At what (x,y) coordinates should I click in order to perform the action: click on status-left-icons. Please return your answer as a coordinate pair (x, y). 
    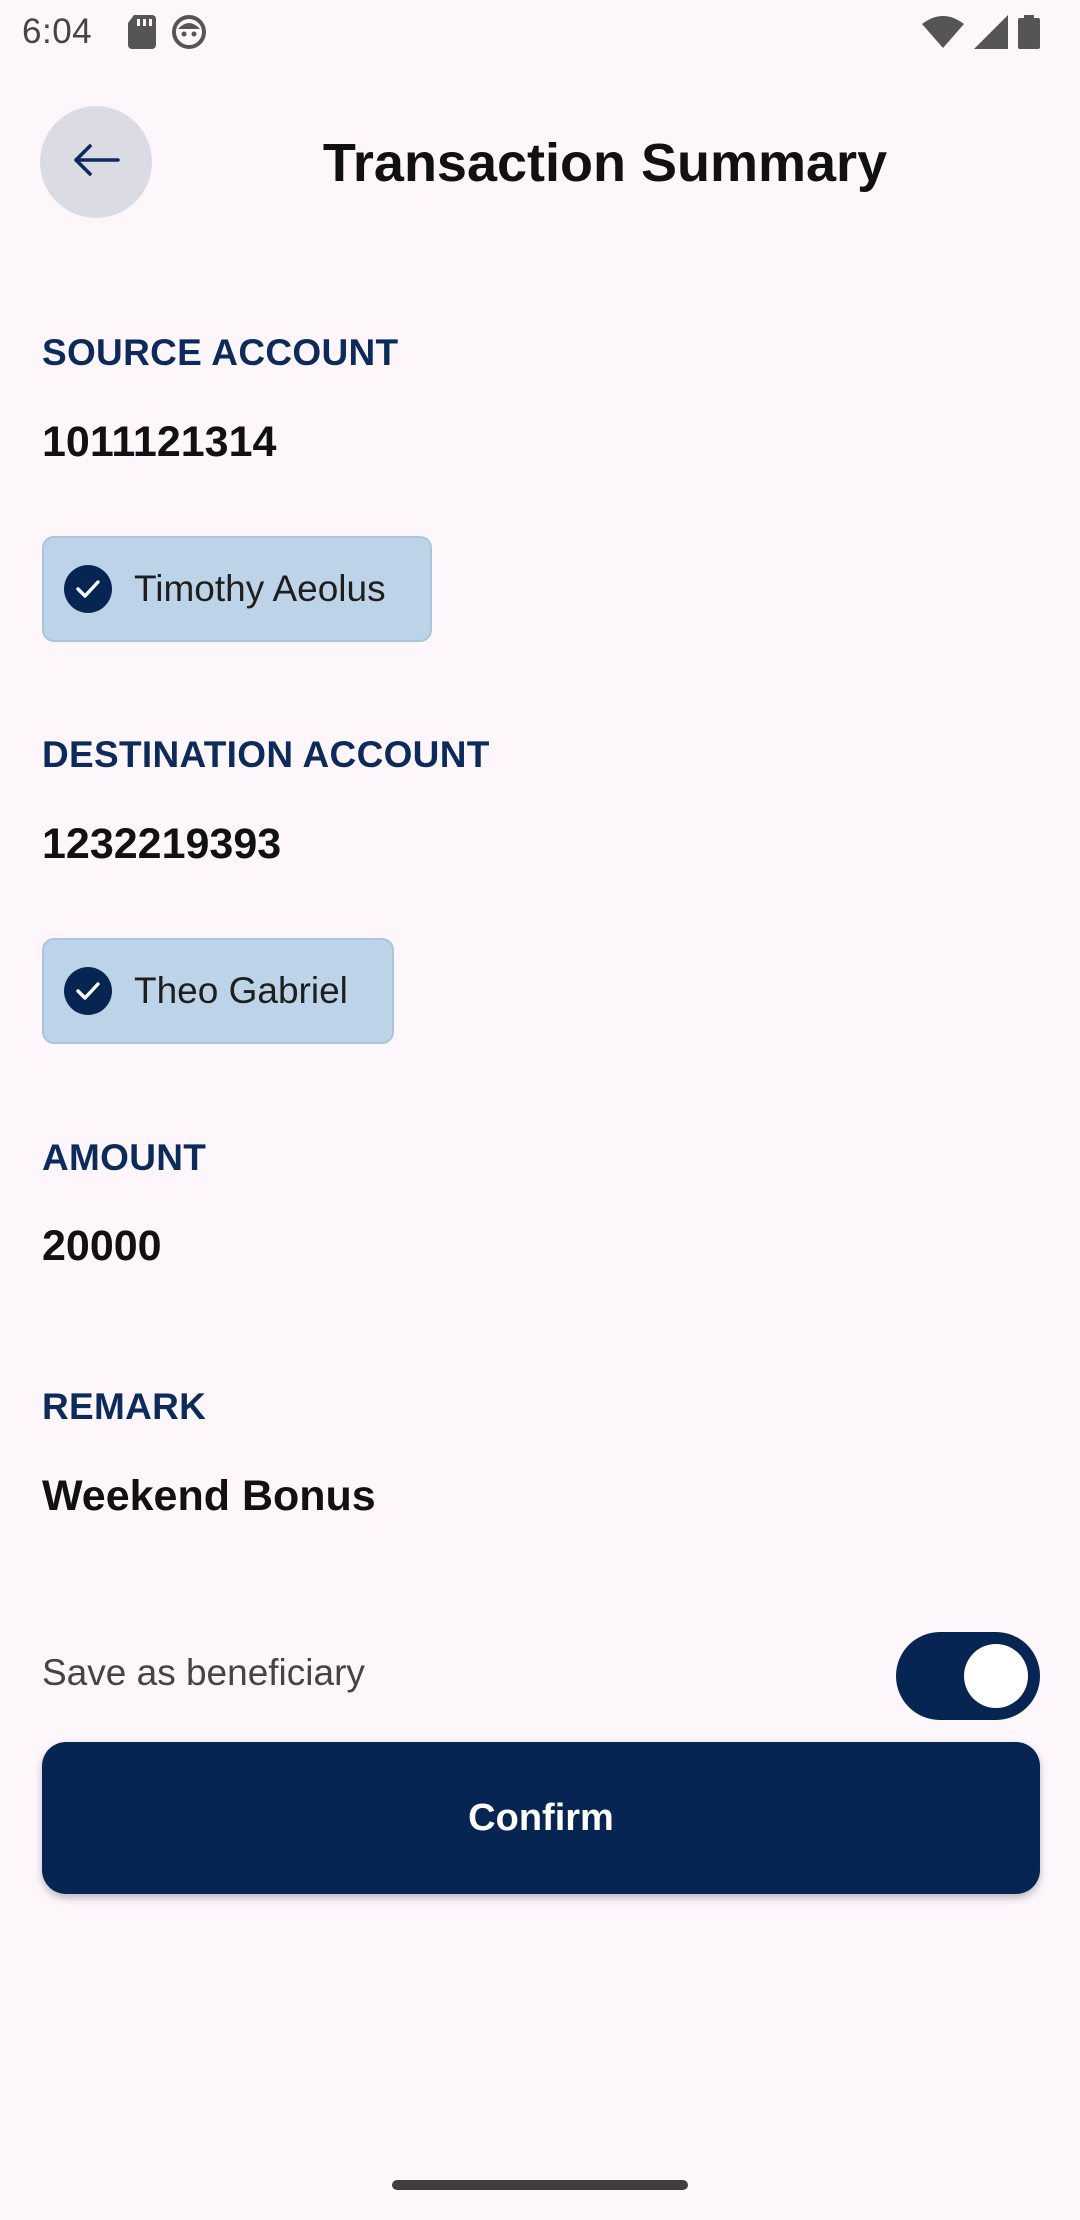
    Looking at the image, I should click on (167, 32).